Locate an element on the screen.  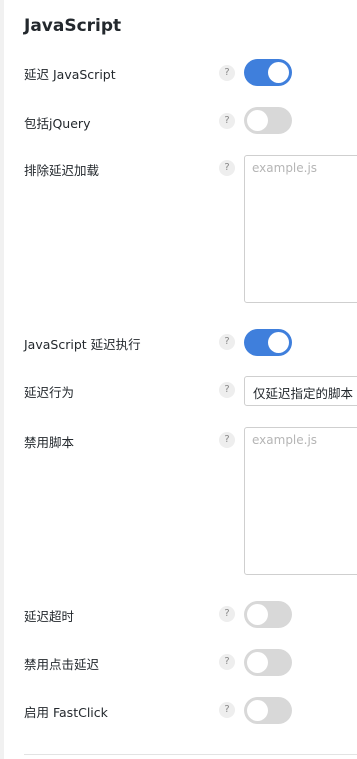
exclude-delay-help-icon: ? is located at coordinates (227, 168).